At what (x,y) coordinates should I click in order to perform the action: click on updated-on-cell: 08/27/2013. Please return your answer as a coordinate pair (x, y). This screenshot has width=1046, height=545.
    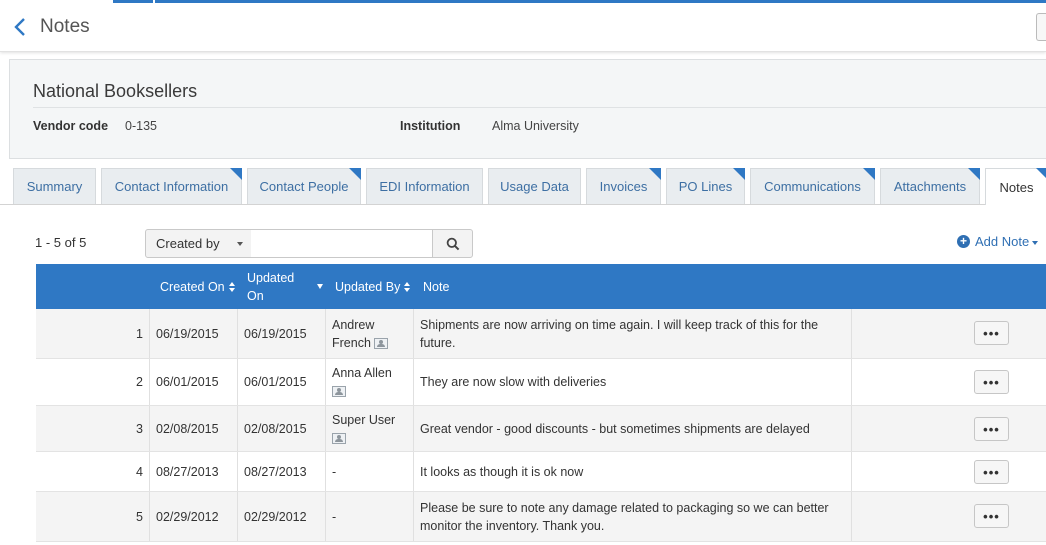
    Looking at the image, I should click on (275, 471).